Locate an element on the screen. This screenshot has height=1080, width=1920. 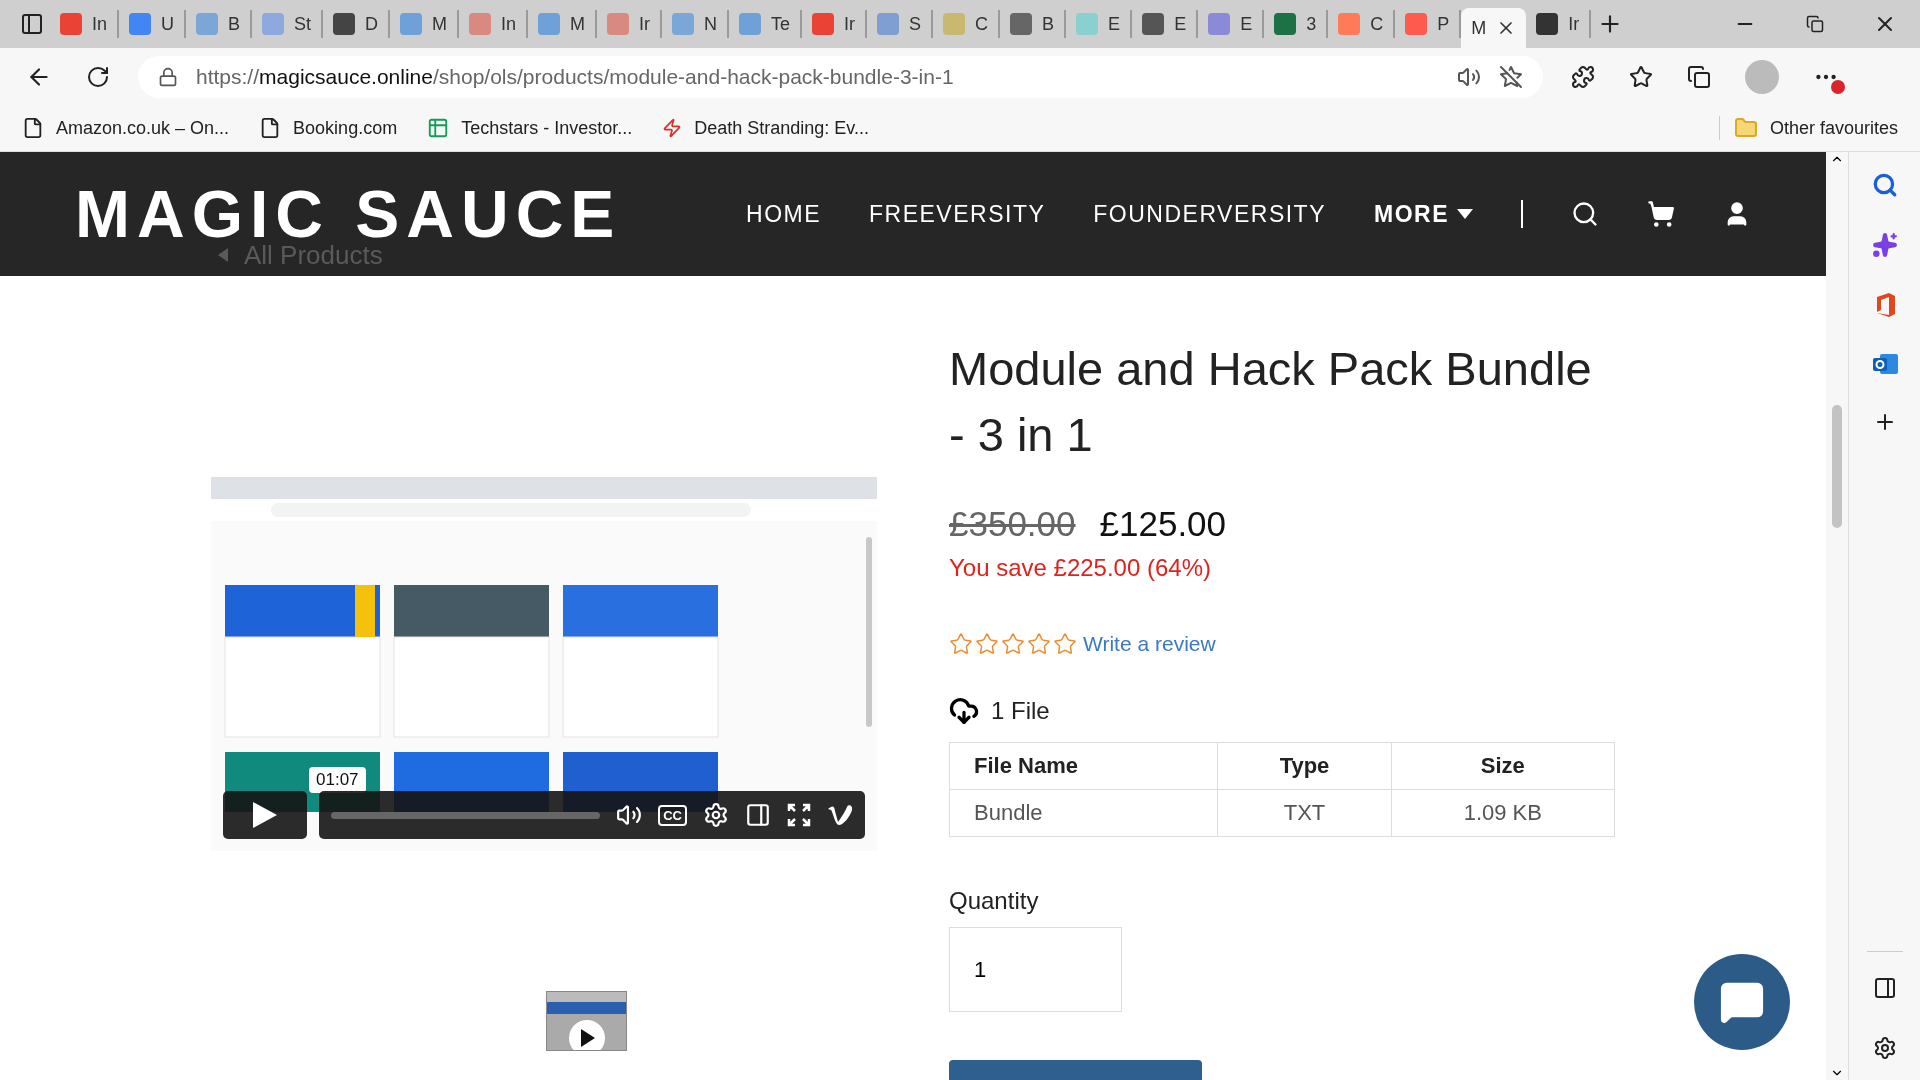
timestamp-tooltip: 01:07 is located at coordinates (337, 780).